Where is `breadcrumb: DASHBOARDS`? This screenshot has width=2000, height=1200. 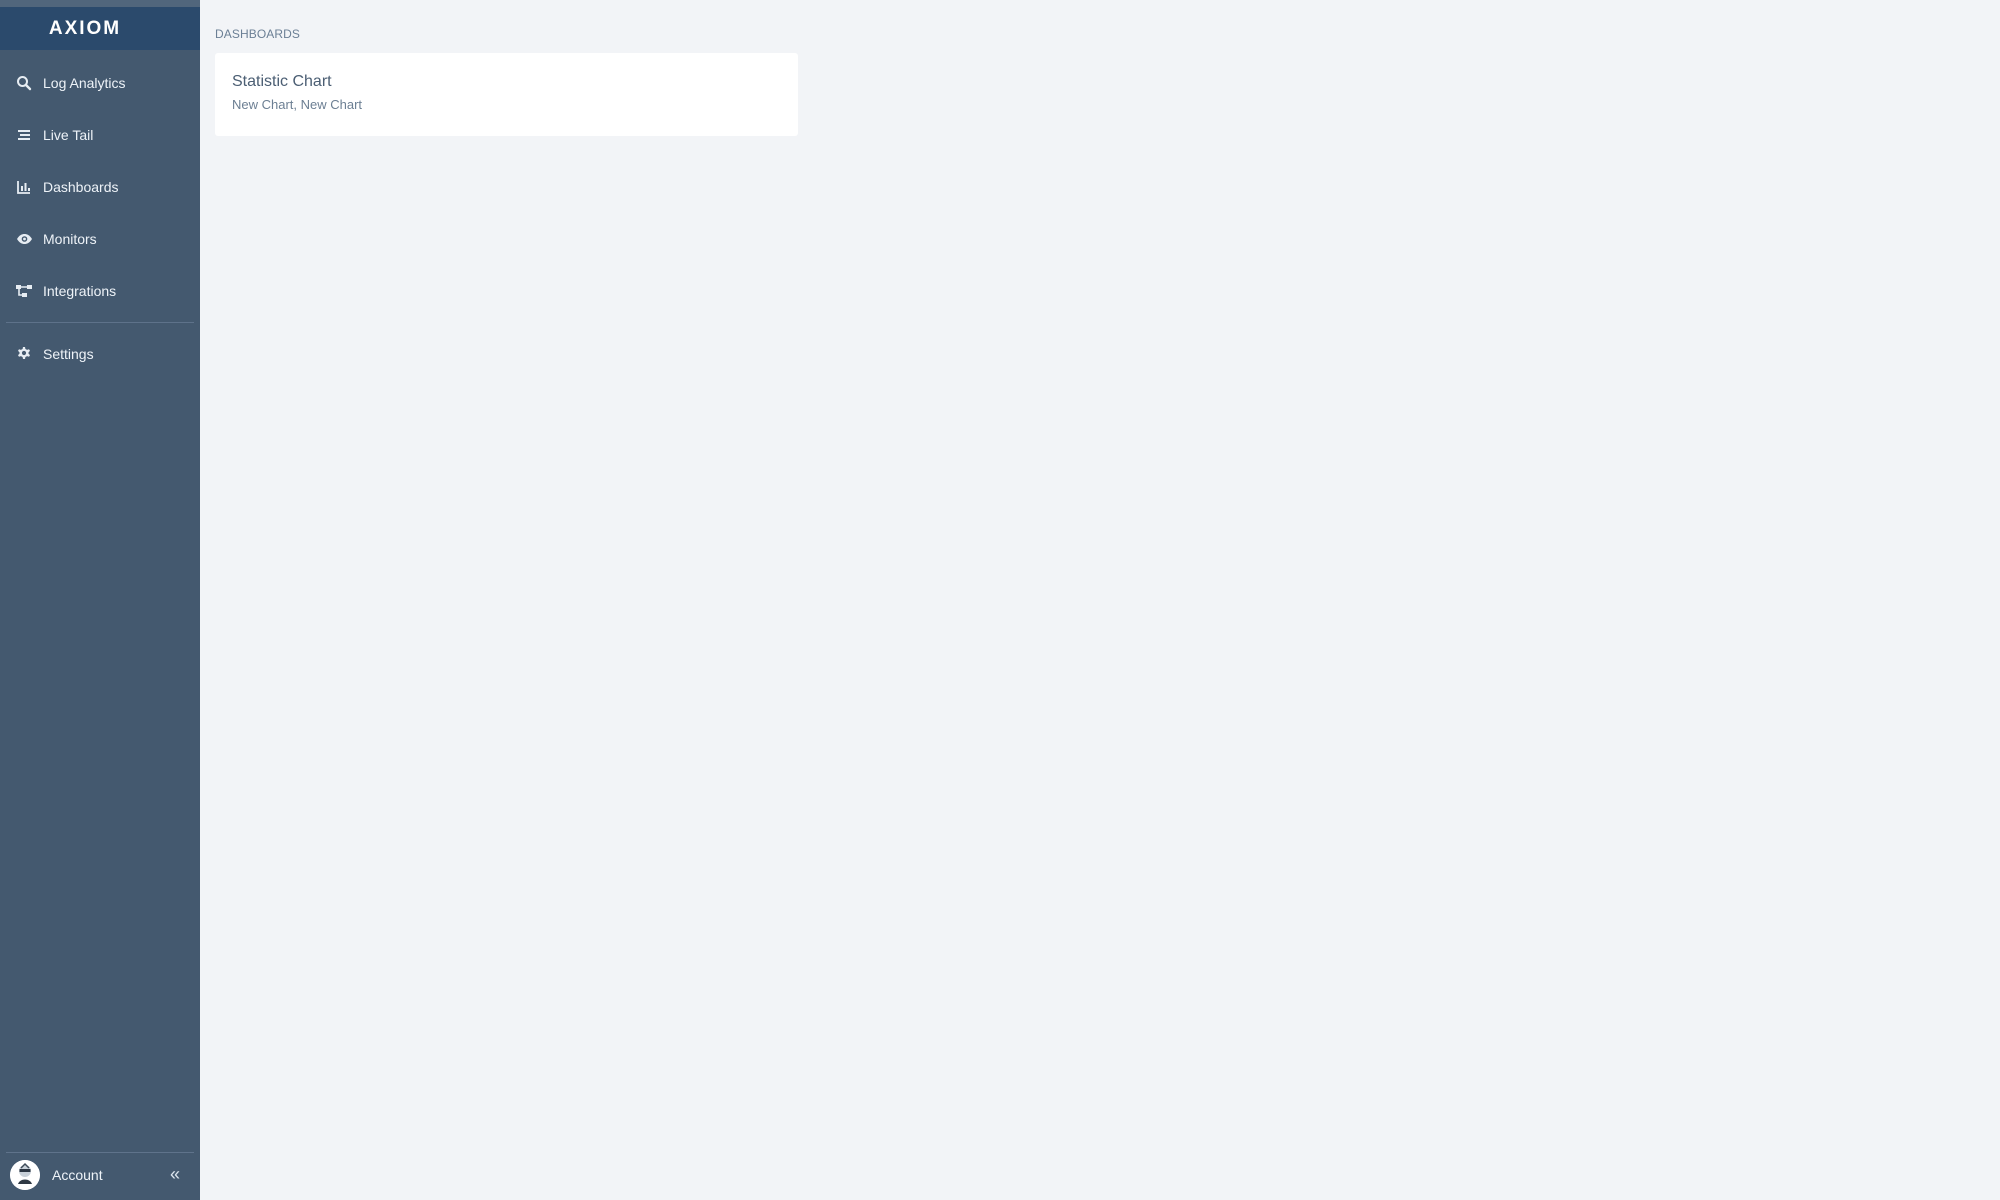 breadcrumb: DASHBOARDS is located at coordinates (258, 34).